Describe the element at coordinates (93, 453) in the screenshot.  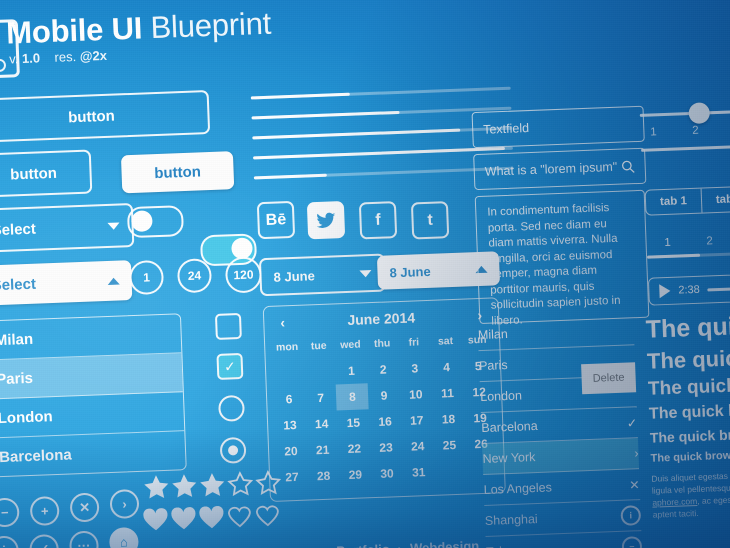
I see `list-item: Barcelona` at that location.